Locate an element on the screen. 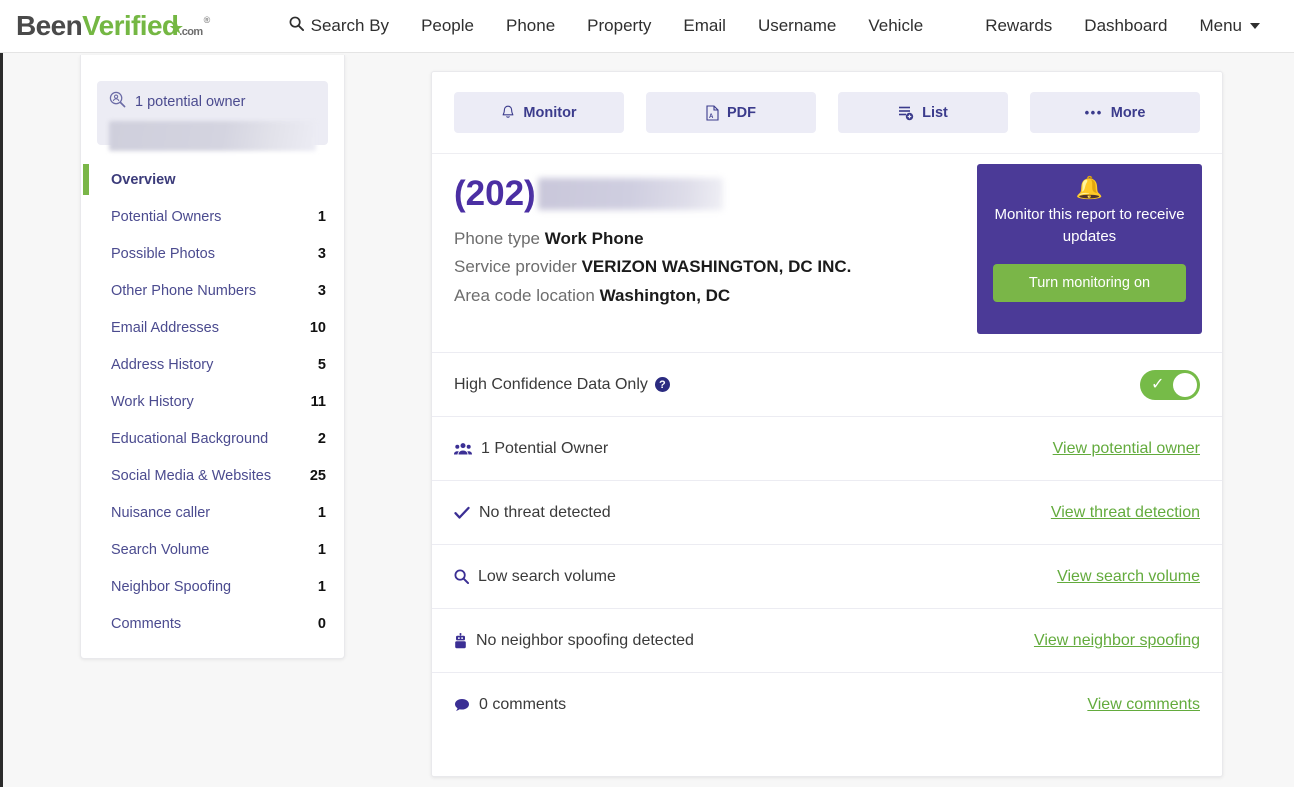 This screenshot has height=787, width=1294. sidebar-item-nuisance-caller: Nuisance caller 1 is located at coordinates (212, 512).